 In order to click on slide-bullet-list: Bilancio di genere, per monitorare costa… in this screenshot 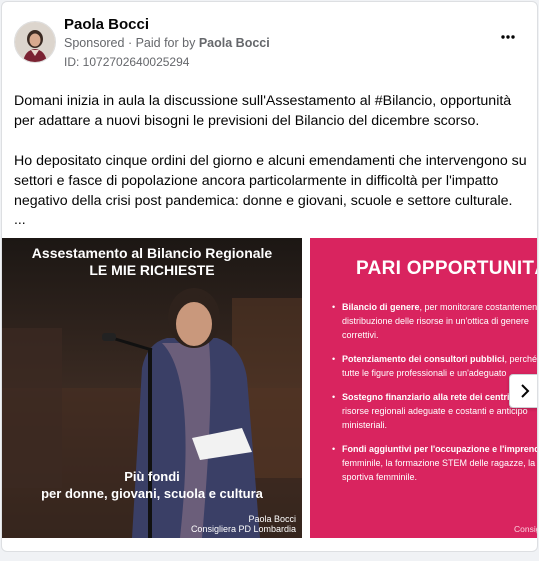, I will do `click(433, 397)`.